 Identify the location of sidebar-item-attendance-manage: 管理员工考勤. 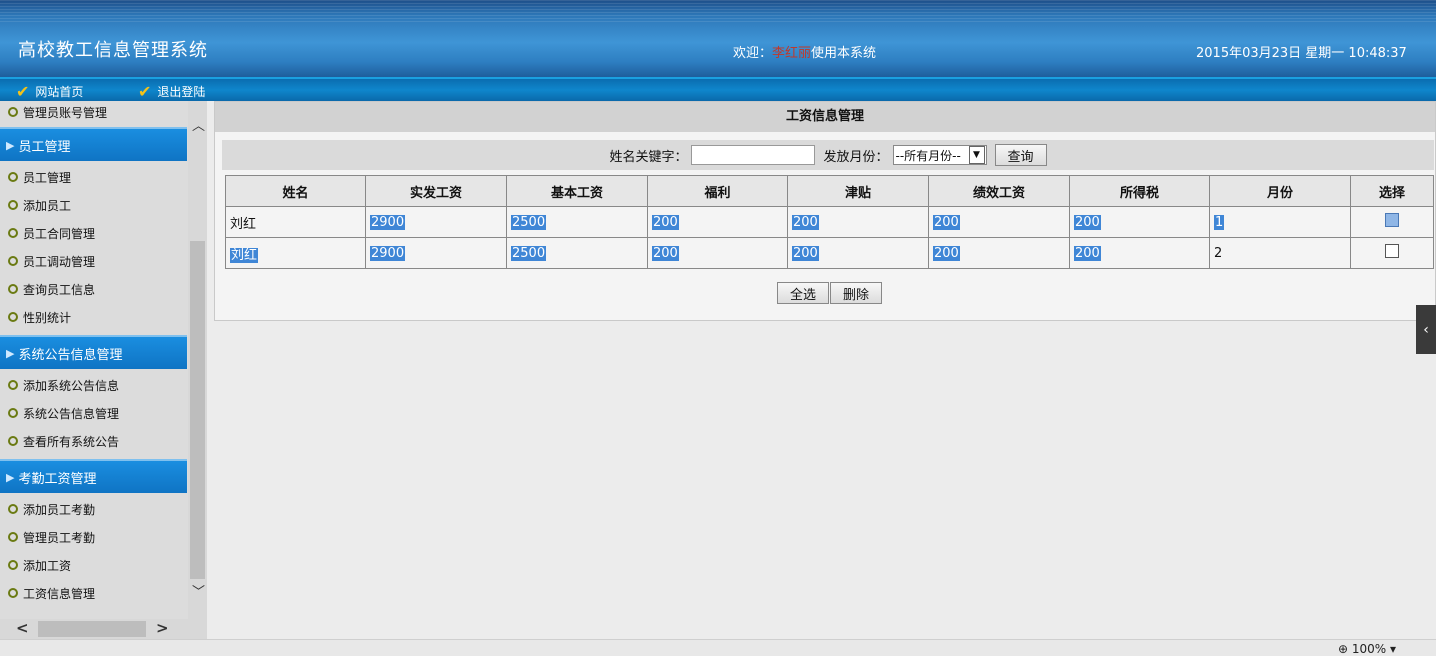
(93, 537).